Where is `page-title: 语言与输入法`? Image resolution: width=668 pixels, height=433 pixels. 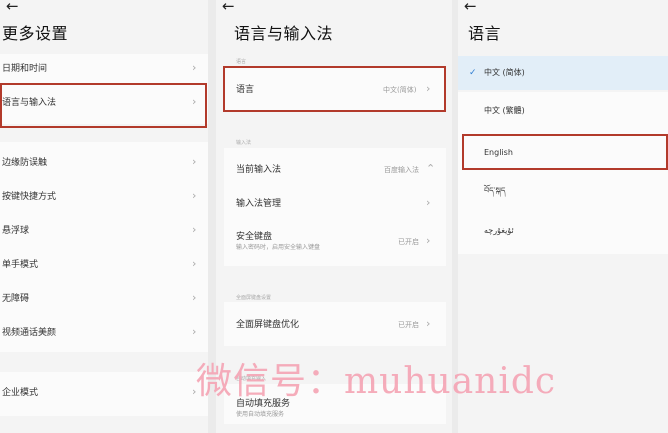
page-title: 语言与输入法 is located at coordinates (284, 33).